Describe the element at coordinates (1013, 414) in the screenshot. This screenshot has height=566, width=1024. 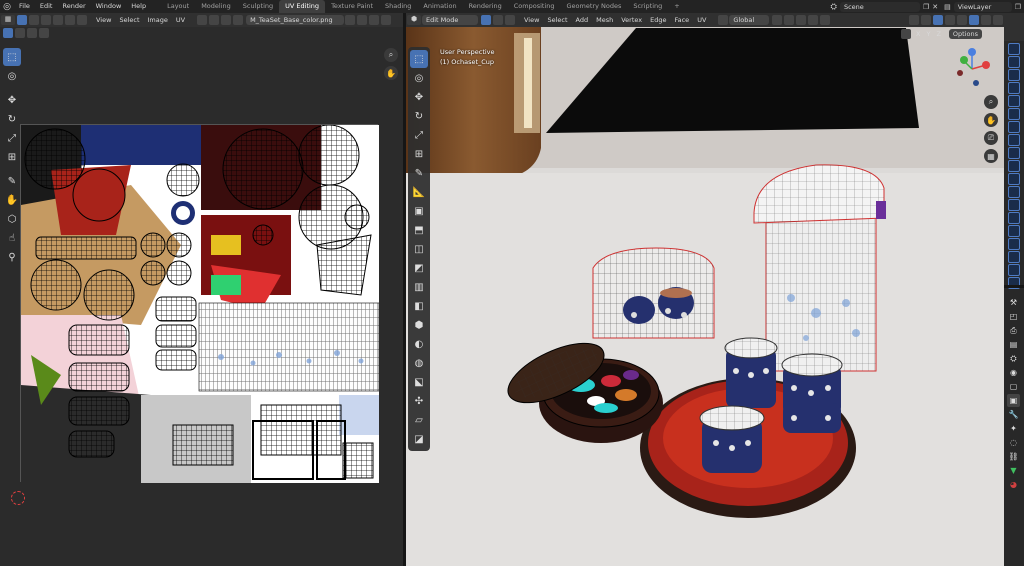
I see `modifier-props-icon: 🔧` at that location.